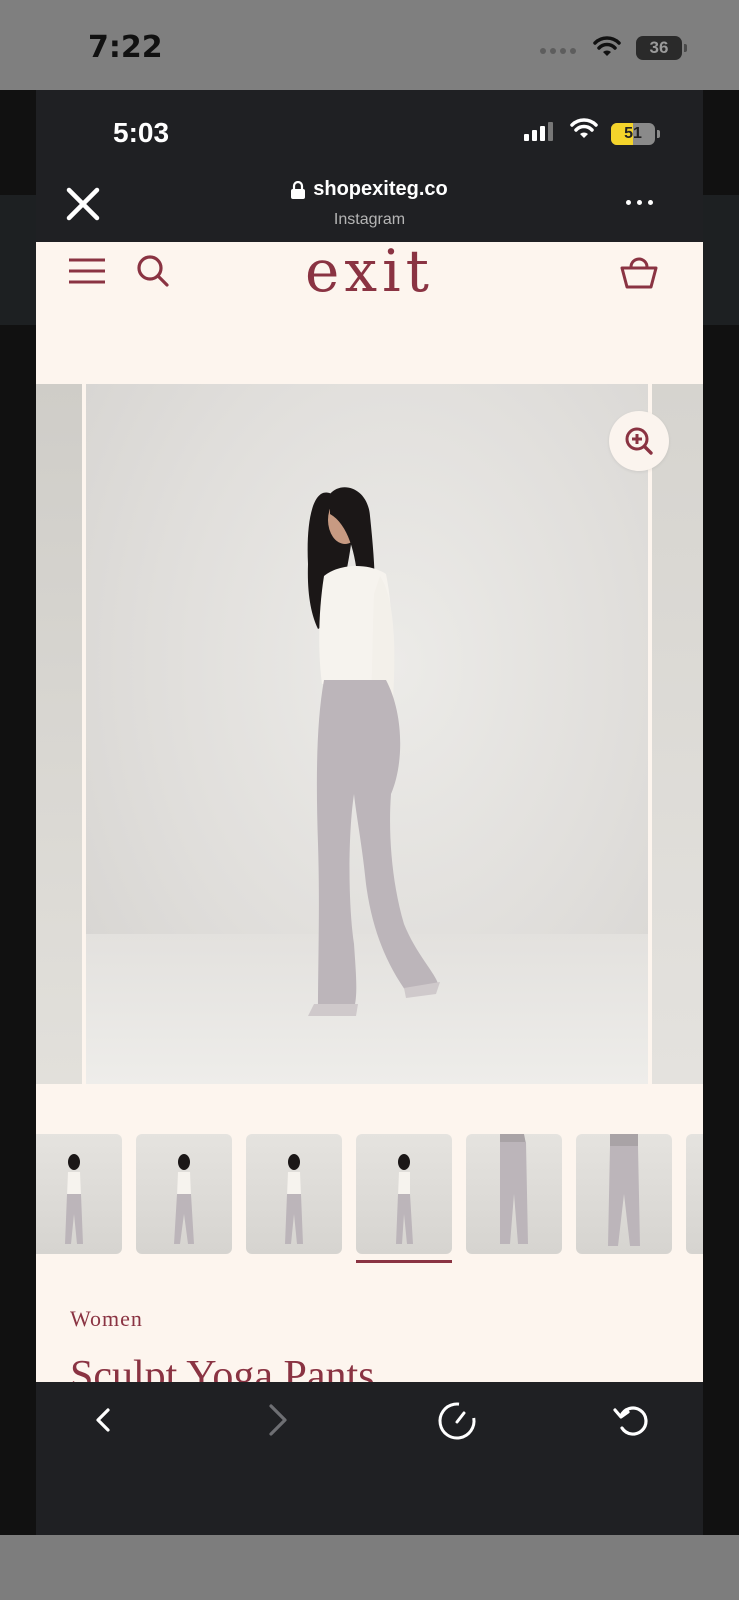 This screenshot has width=739, height=1600. I want to click on reload-icon, so click(632, 1421).